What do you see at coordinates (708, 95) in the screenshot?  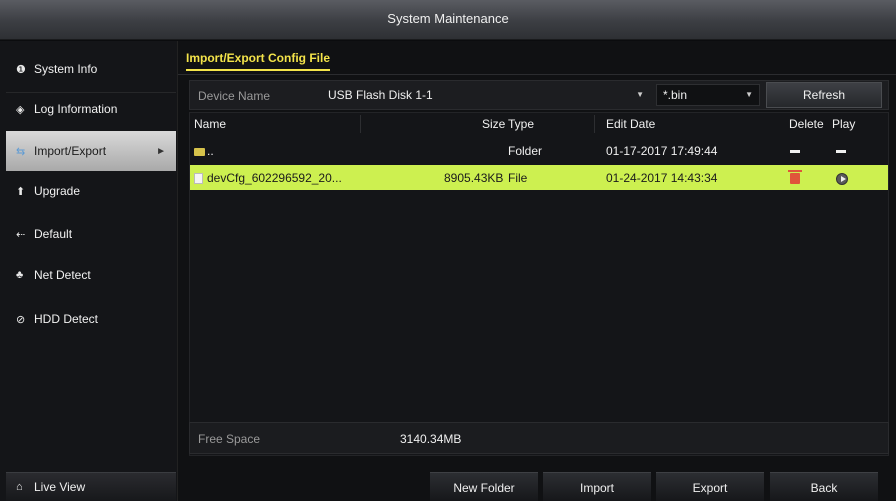 I see `file-type-select: *.bin ▼` at bounding box center [708, 95].